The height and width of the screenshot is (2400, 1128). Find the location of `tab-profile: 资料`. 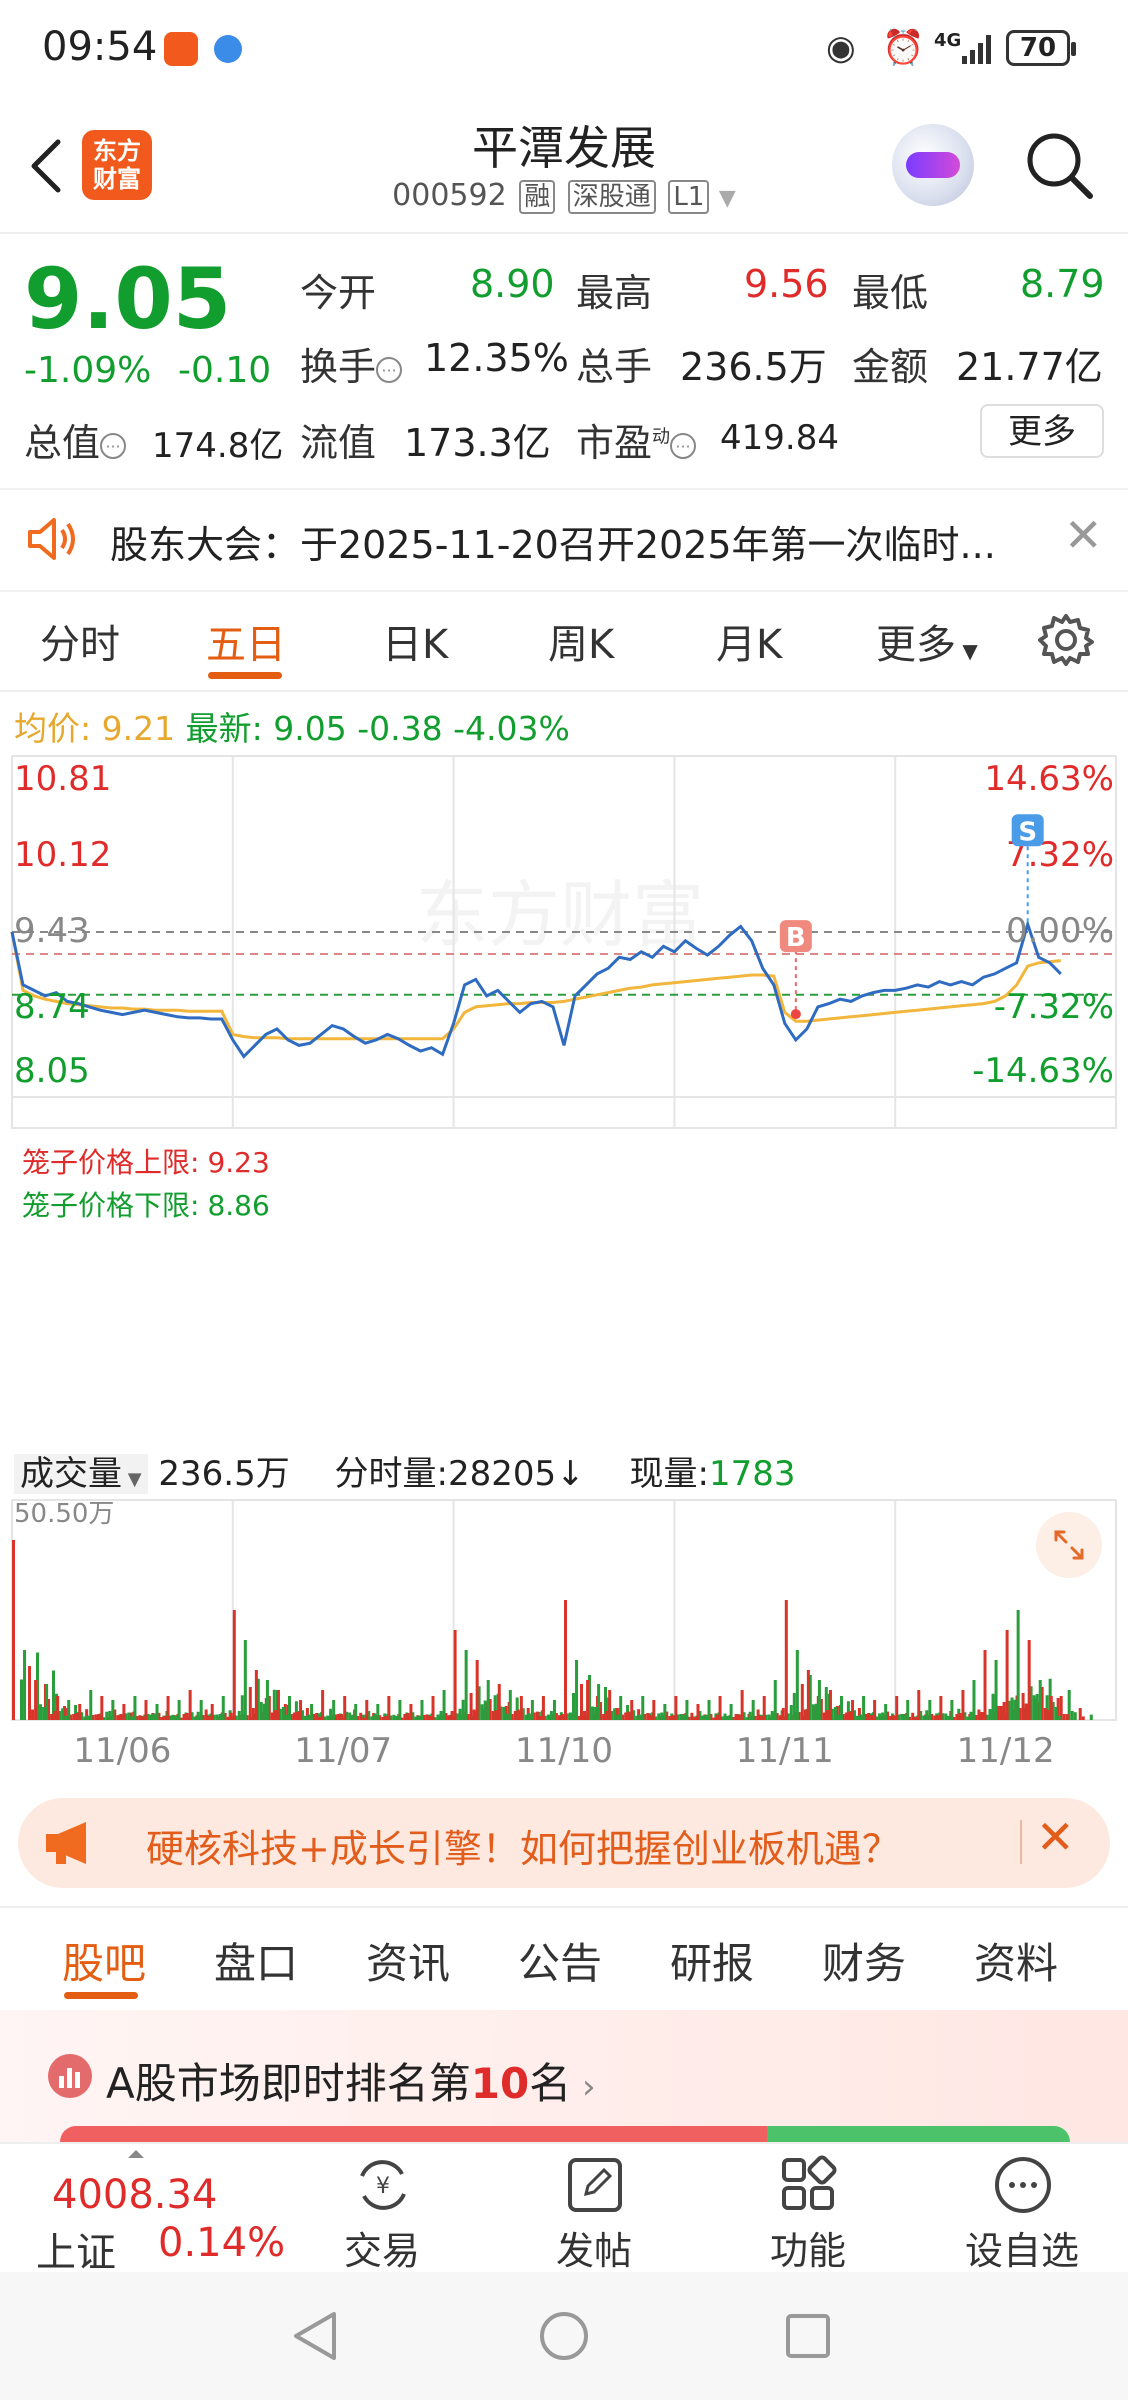

tab-profile: 资料 is located at coordinates (1016, 1960).